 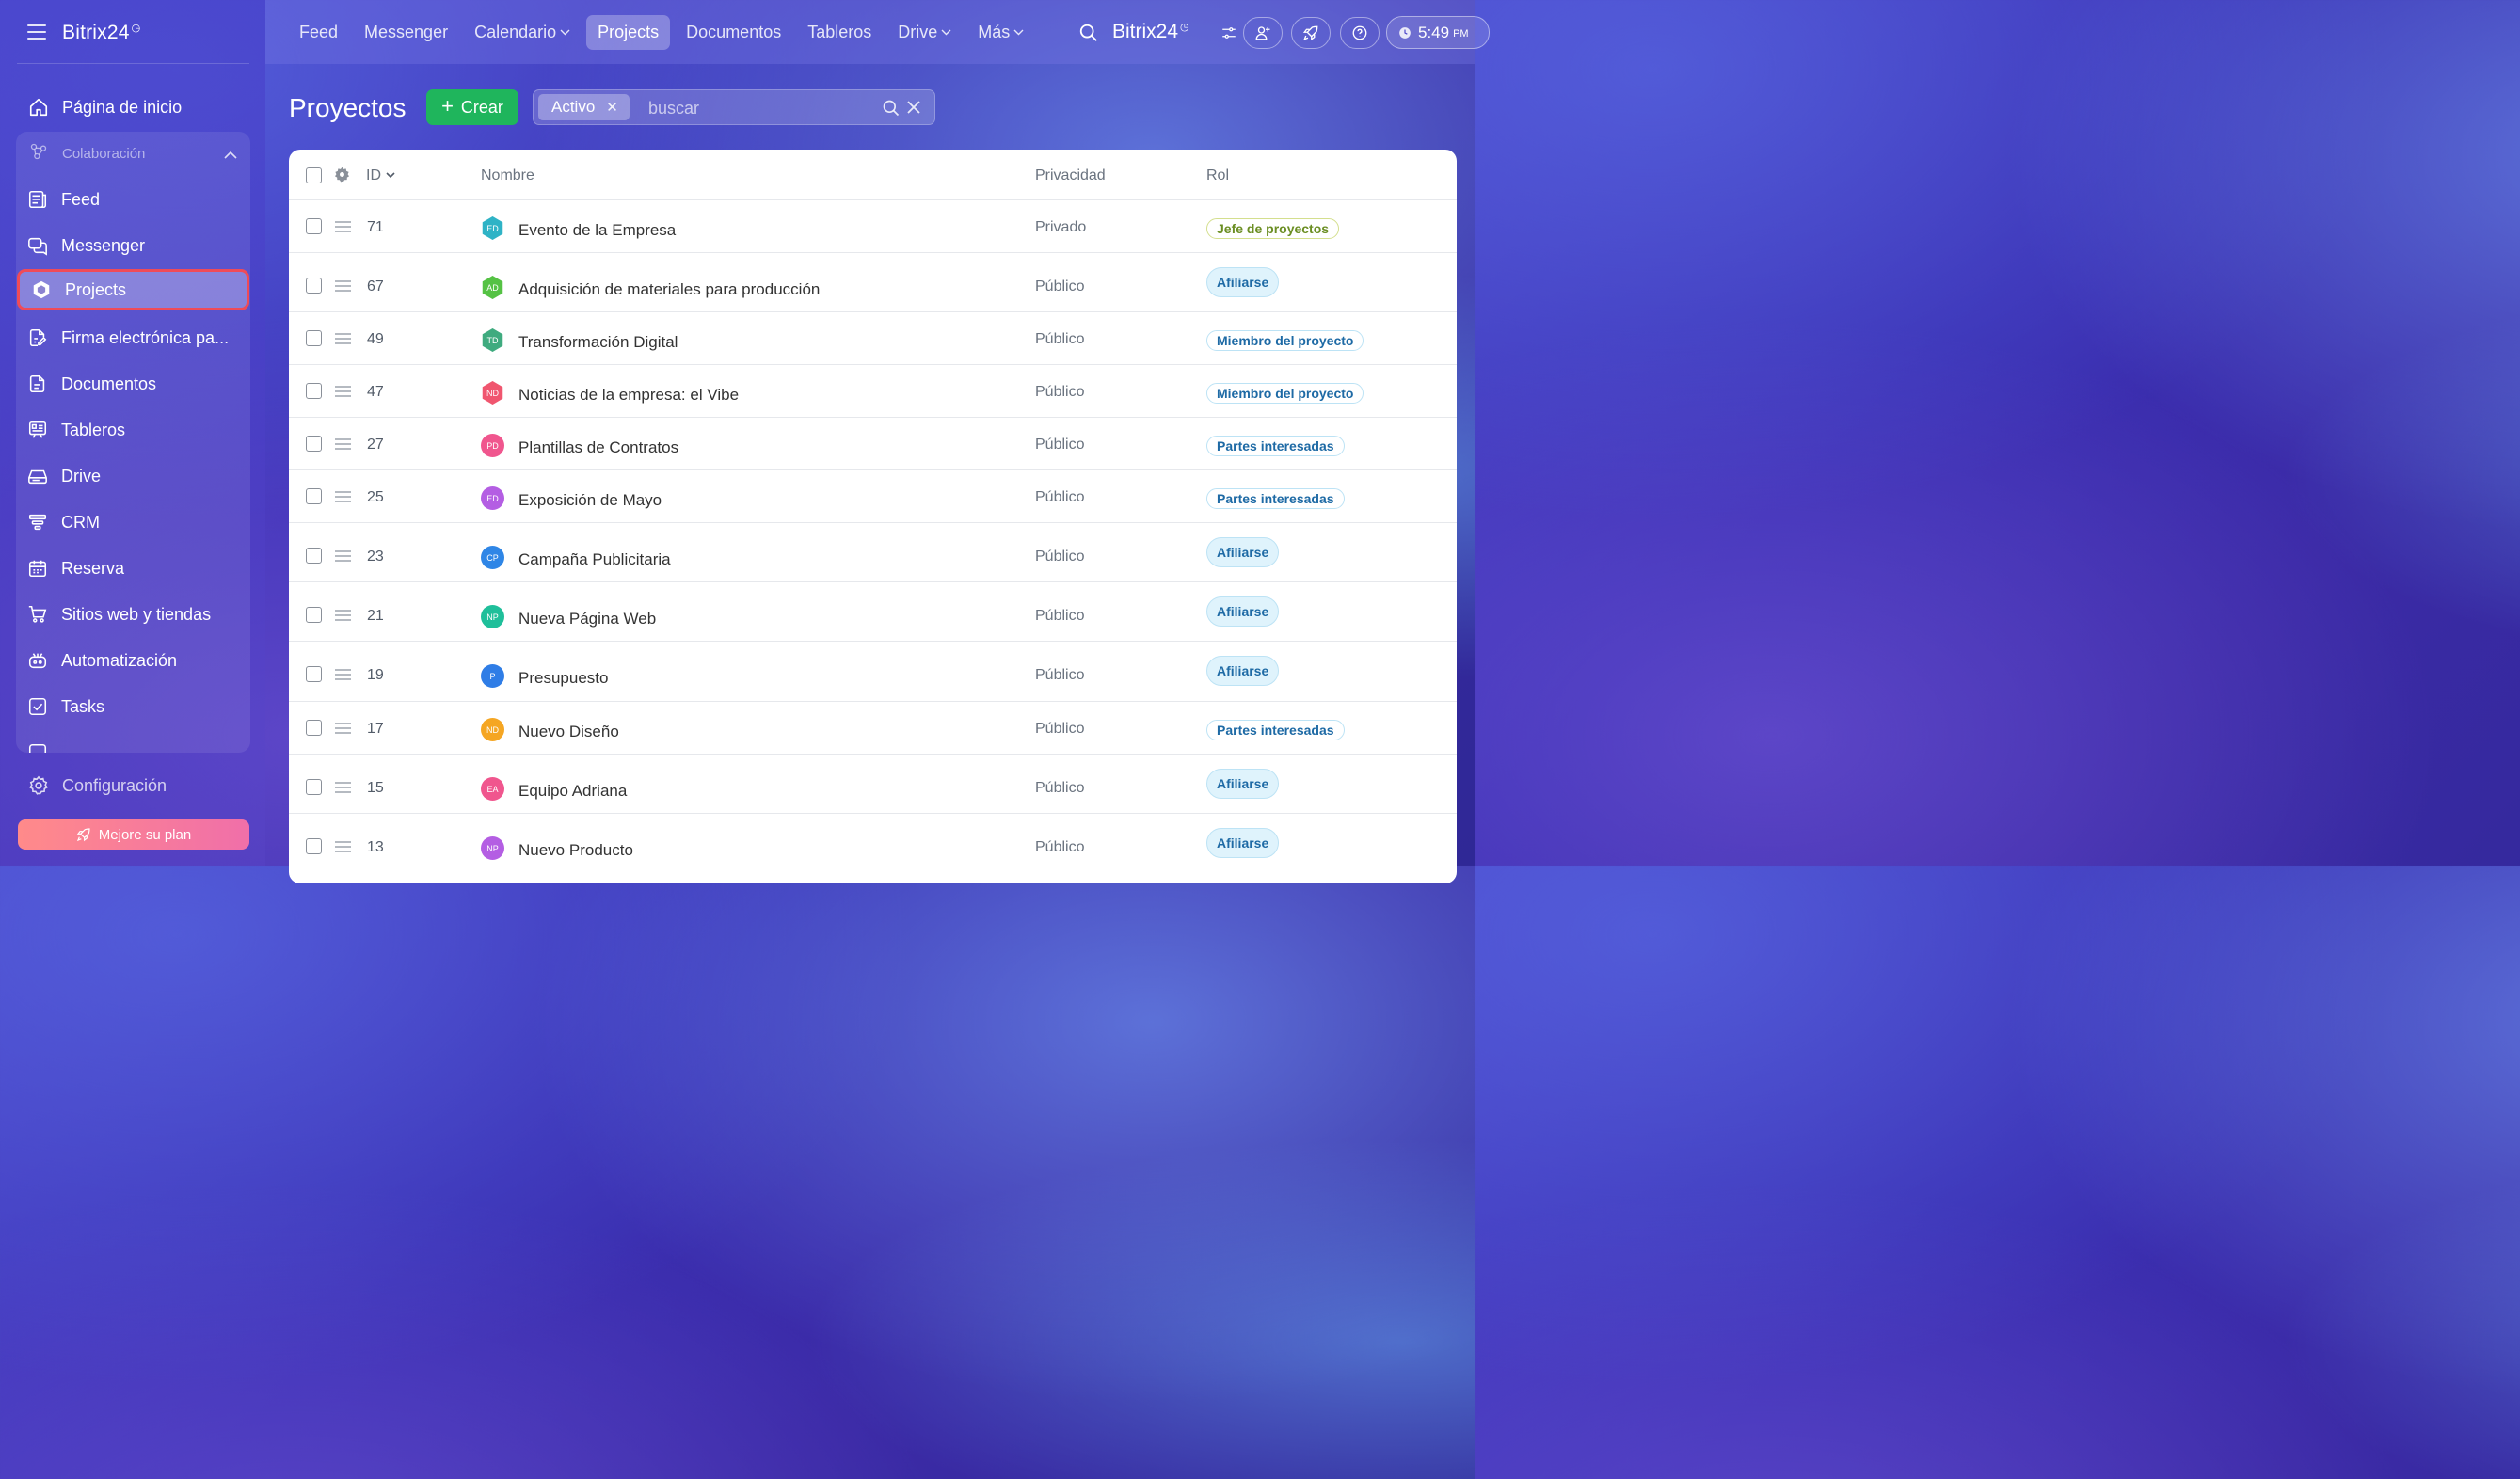 What do you see at coordinates (133, 706) in the screenshot?
I see `sidebar-item-tasks: Tasks` at bounding box center [133, 706].